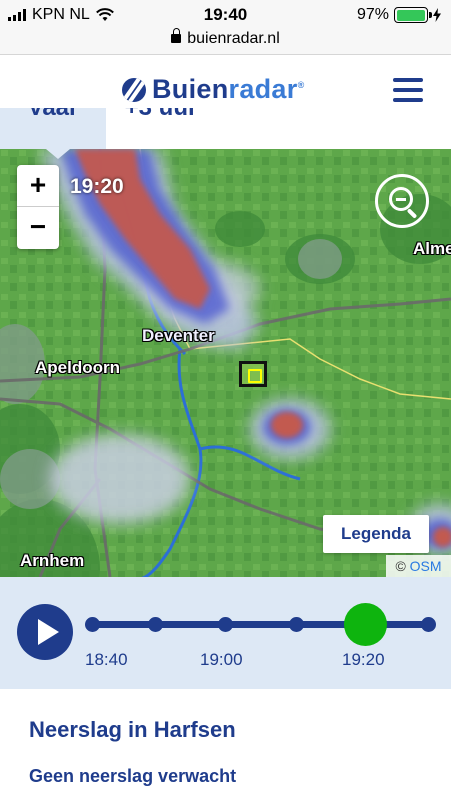 Image resolution: width=451 pixels, height=800 pixels. Describe the element at coordinates (301, 85) in the screenshot. I see `registered-mark: ®` at that location.